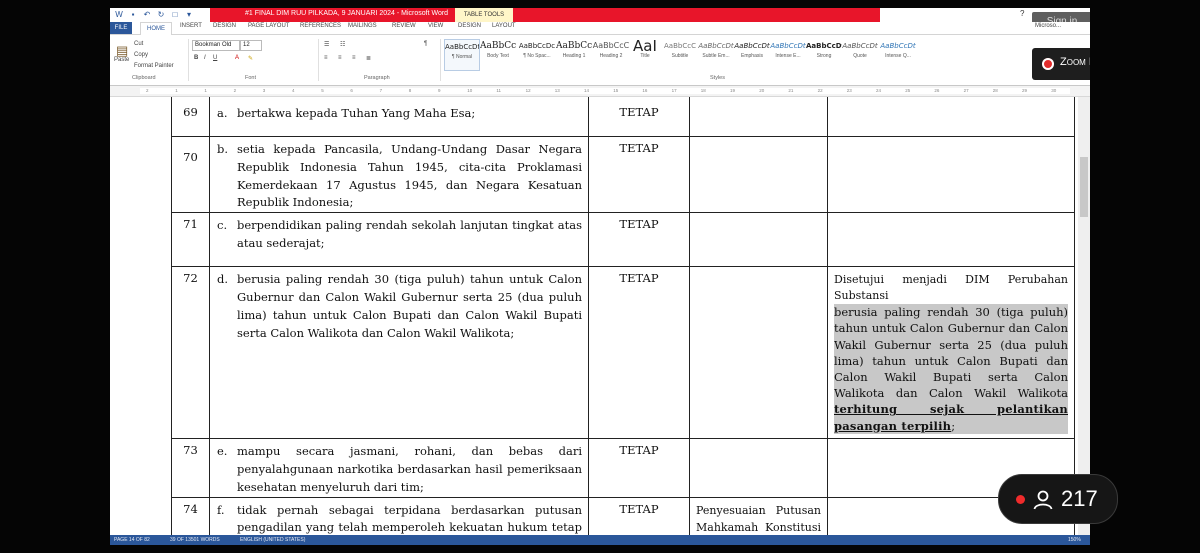  Describe the element at coordinates (121, 28) in the screenshot. I see `tab-file: FILE` at that location.